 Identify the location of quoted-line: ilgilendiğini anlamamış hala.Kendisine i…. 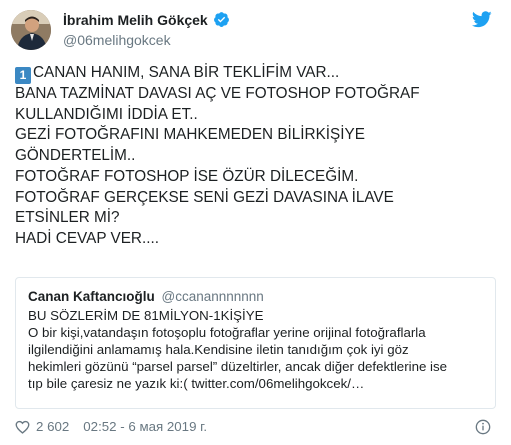
(218, 349).